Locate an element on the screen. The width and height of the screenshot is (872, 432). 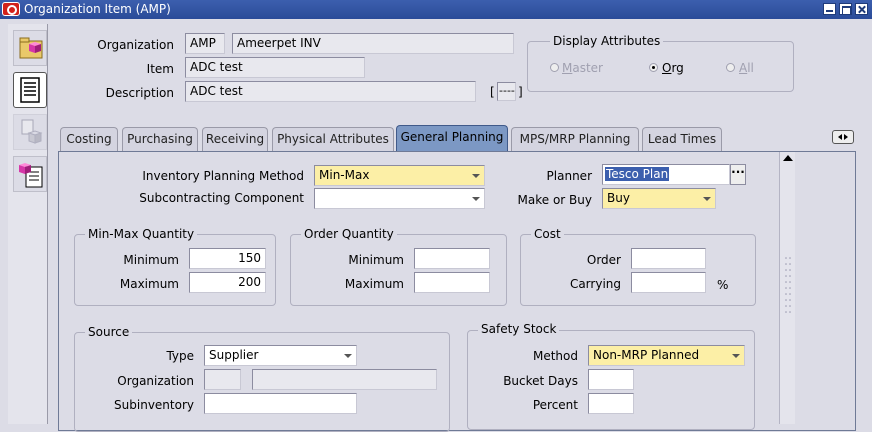
source-type-label: Type is located at coordinates (180, 356).